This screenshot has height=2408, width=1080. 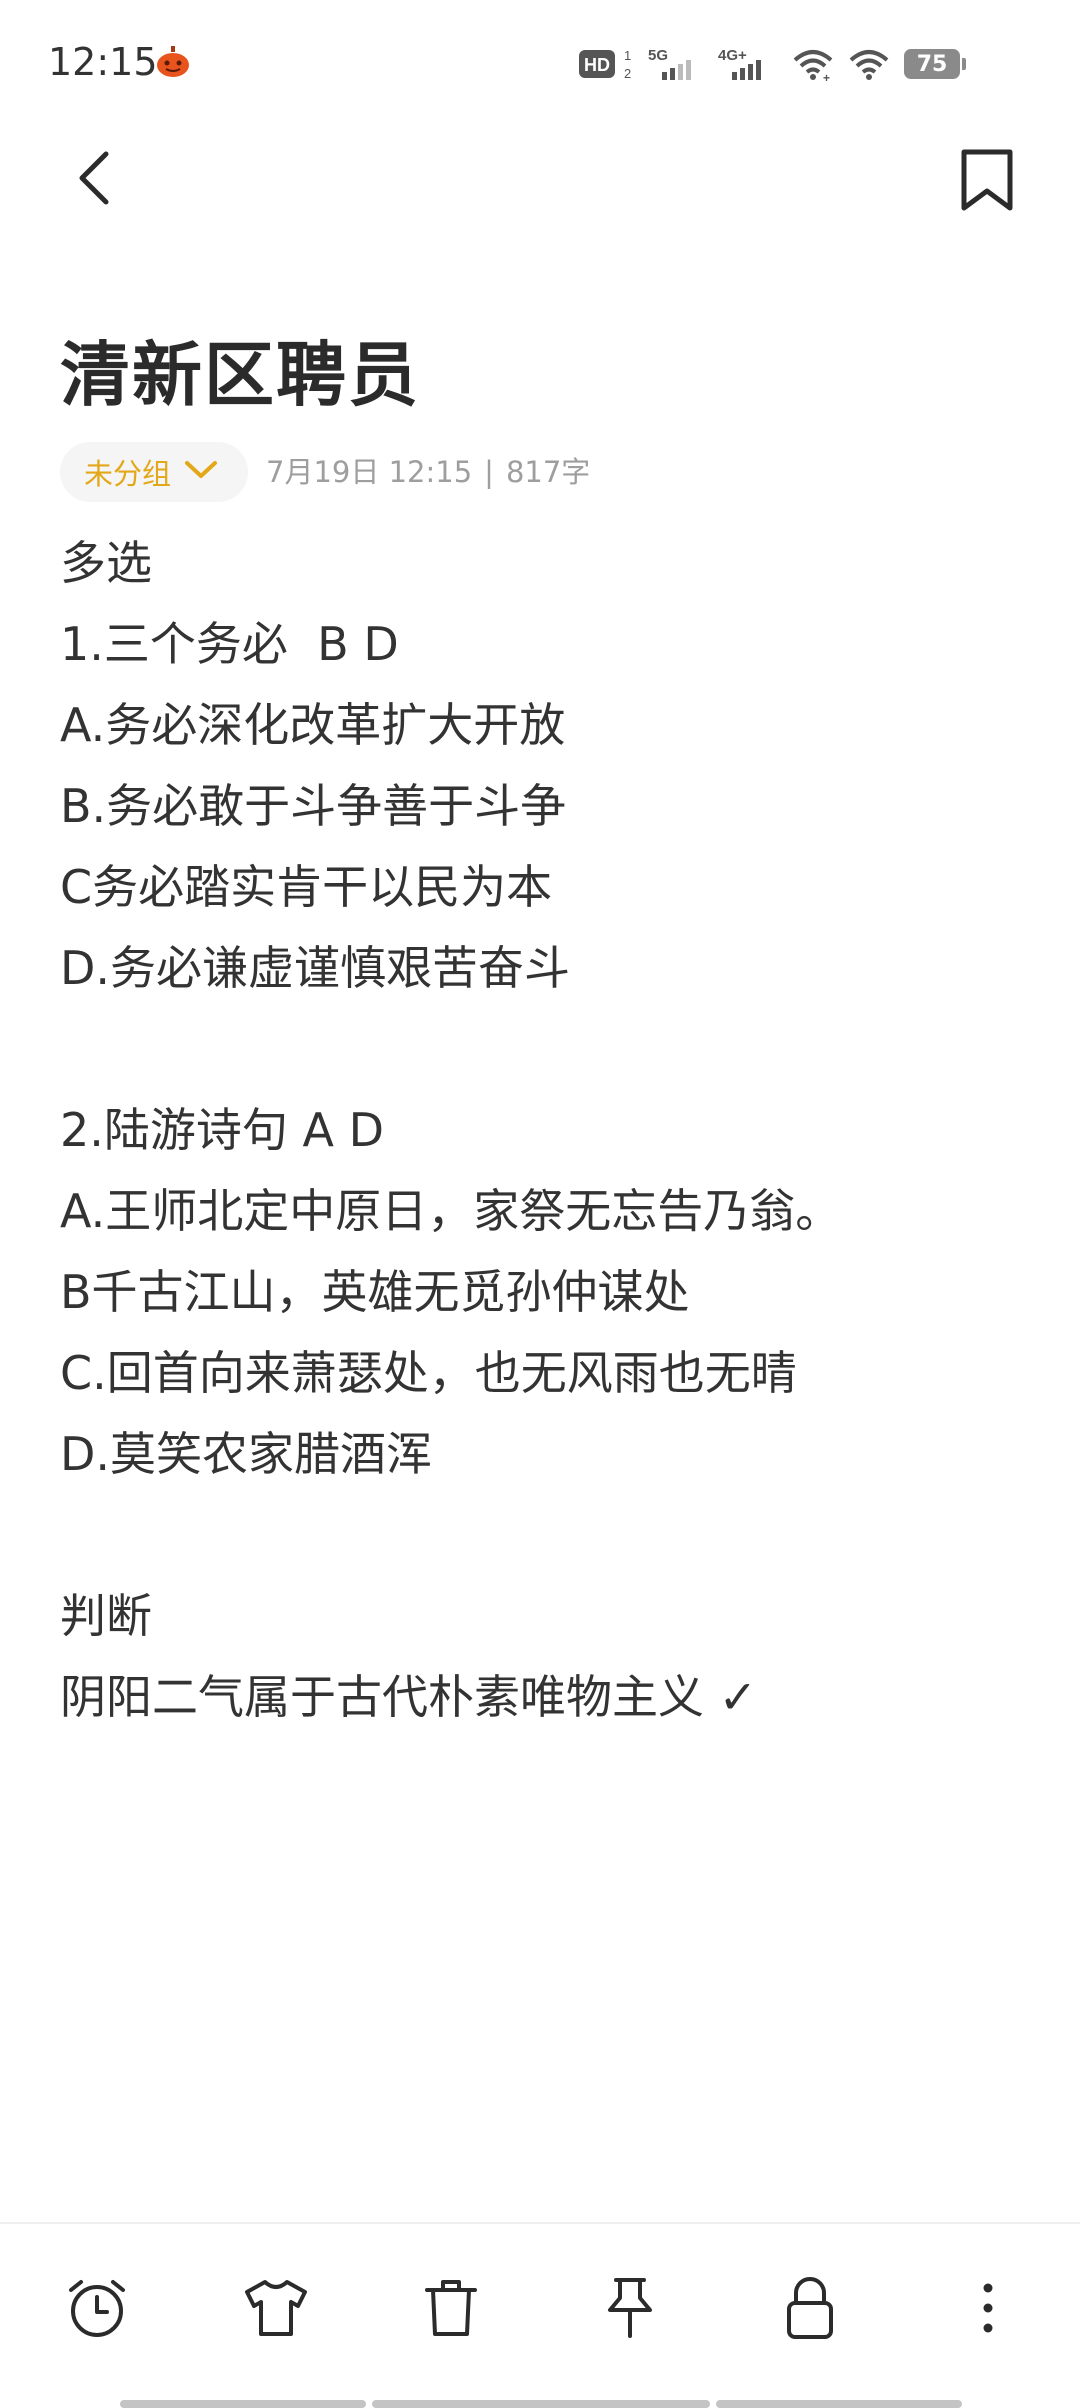 I want to click on group-selector: 未分组, so click(x=154, y=472).